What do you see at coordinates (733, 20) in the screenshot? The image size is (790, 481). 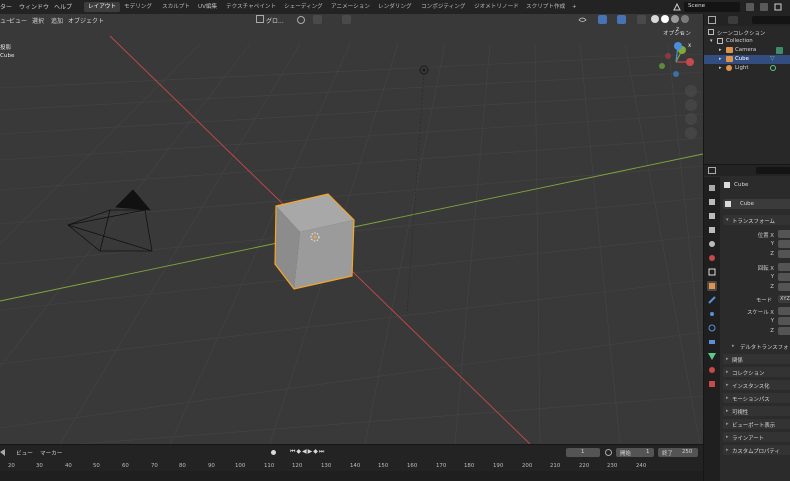 I see `display-mode-icon` at bounding box center [733, 20].